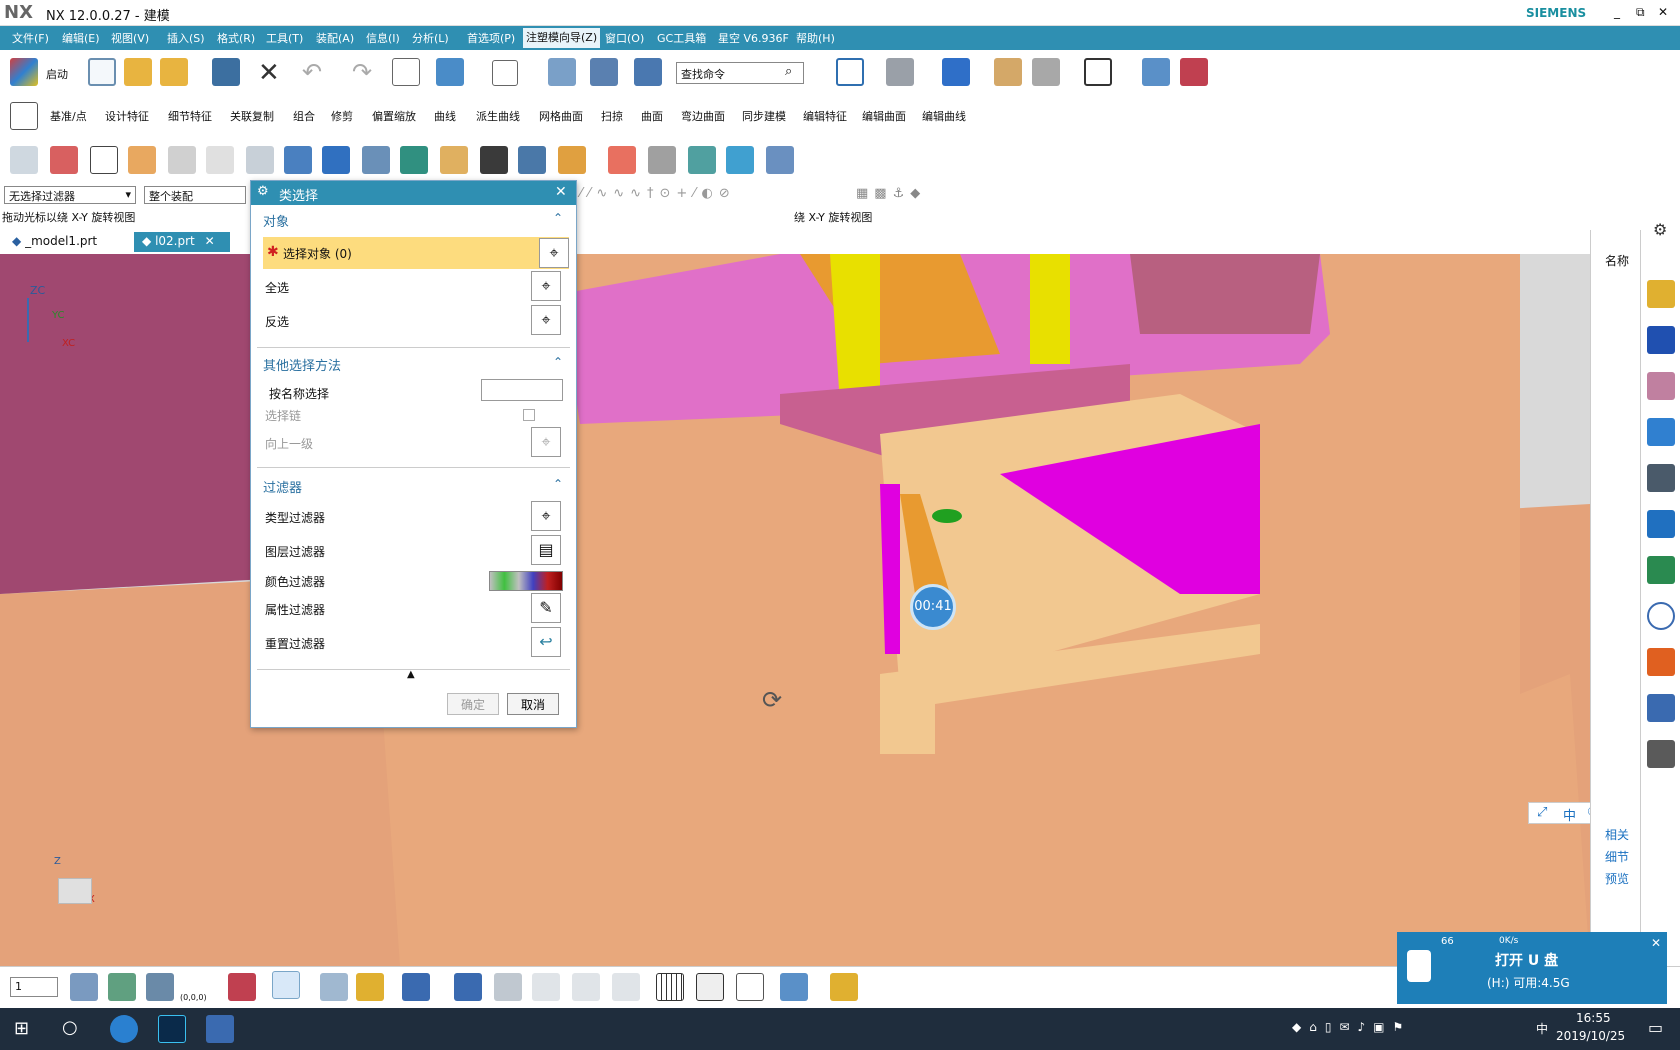 This screenshot has height=1050, width=1680. What do you see at coordinates (900, 72) in the screenshot?
I see `view-orient-icon` at bounding box center [900, 72].